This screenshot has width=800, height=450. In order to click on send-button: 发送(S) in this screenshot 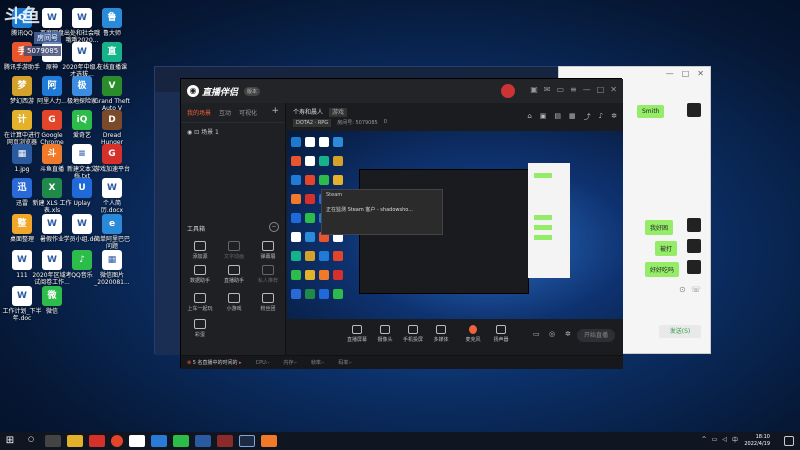, I will do `click(680, 331)`.